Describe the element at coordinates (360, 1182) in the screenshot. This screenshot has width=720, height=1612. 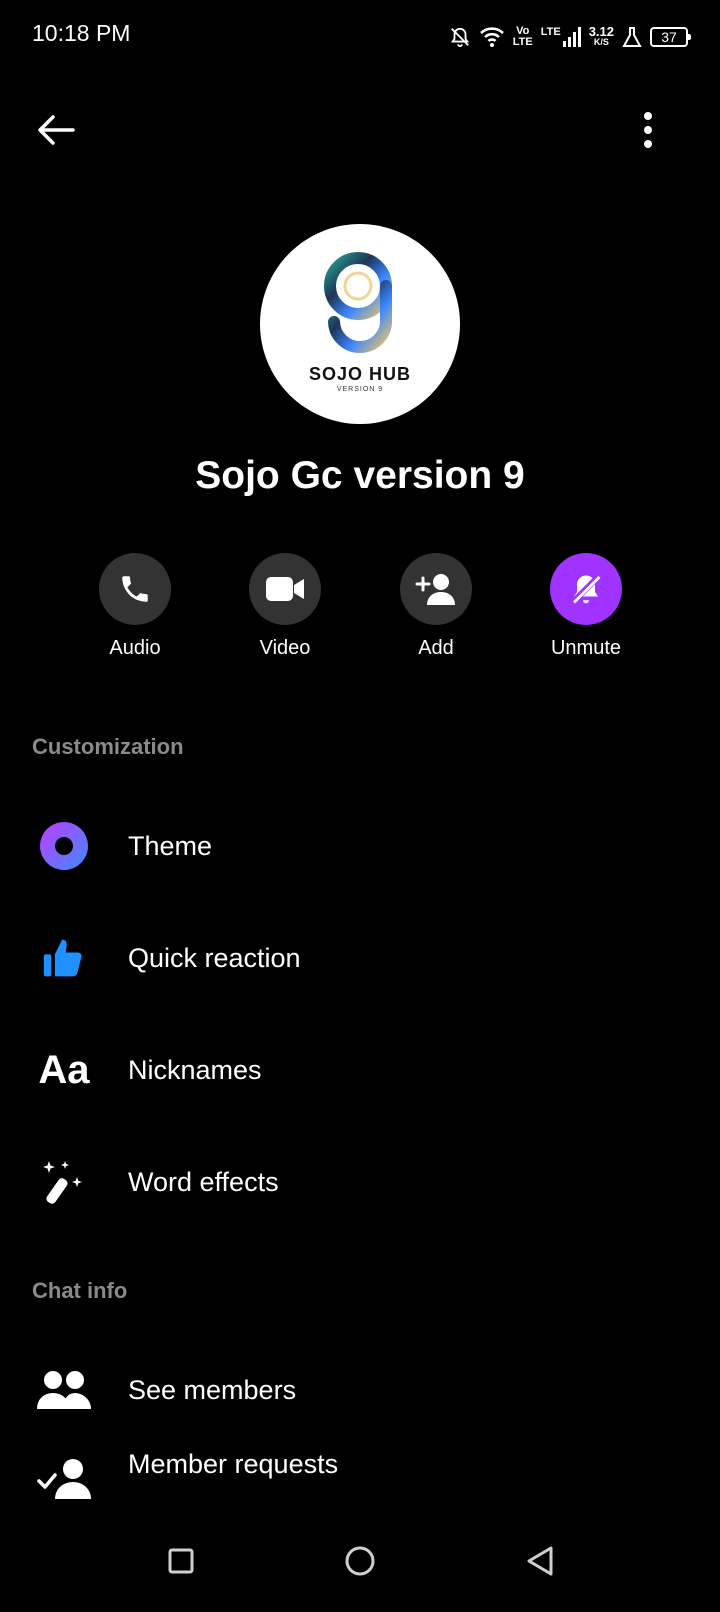
I see `row-word-effects: Word effects` at that location.